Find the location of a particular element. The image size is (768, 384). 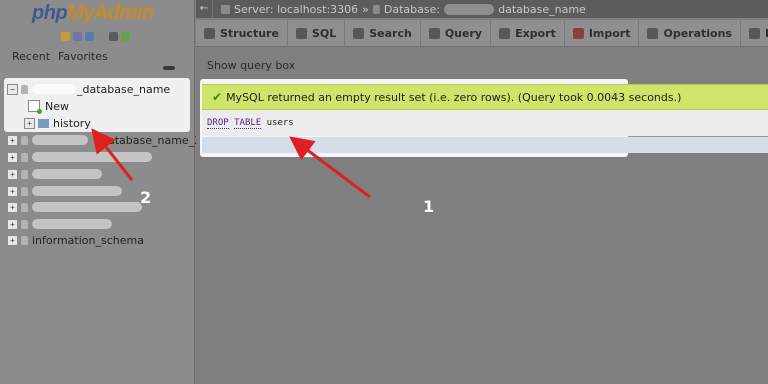

tree-item-database-2: + database_name_2 is located at coordinates (104, 140).